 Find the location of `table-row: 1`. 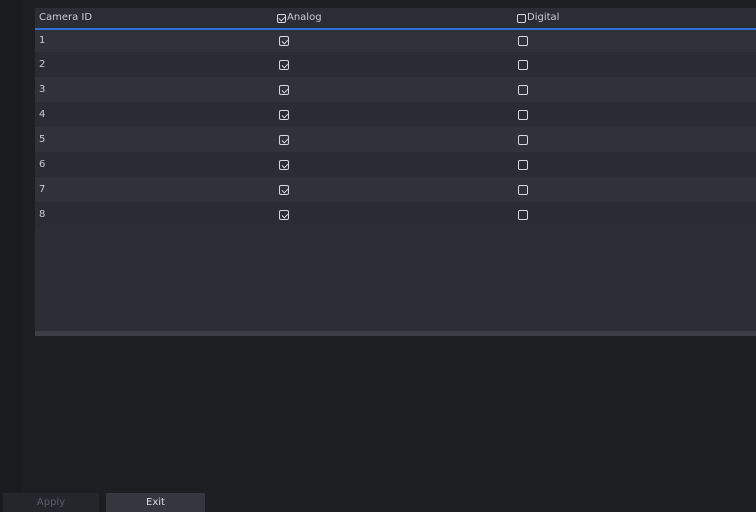

table-row: 1 is located at coordinates (395, 41).